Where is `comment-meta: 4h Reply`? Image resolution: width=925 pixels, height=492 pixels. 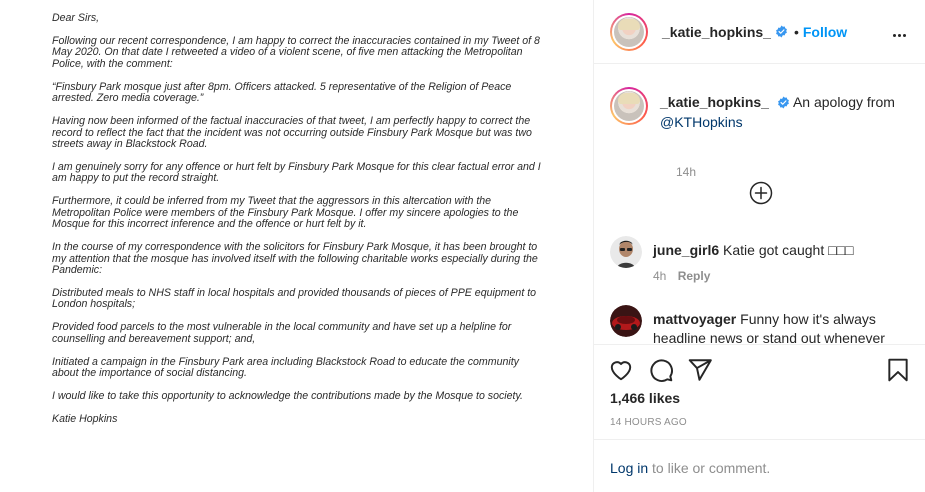
comment-meta: 4h Reply is located at coordinates (681, 276).